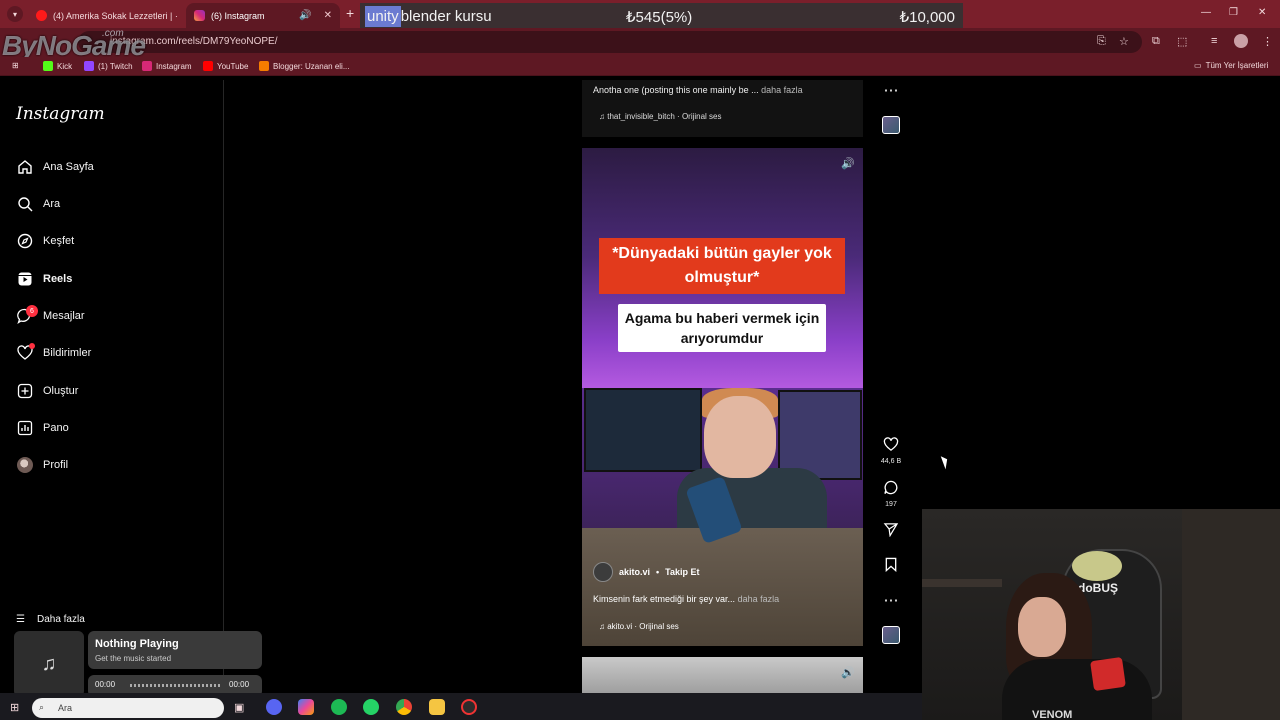  Describe the element at coordinates (891, 91) in the screenshot. I see `previous-more-options-button: ⋯` at that location.